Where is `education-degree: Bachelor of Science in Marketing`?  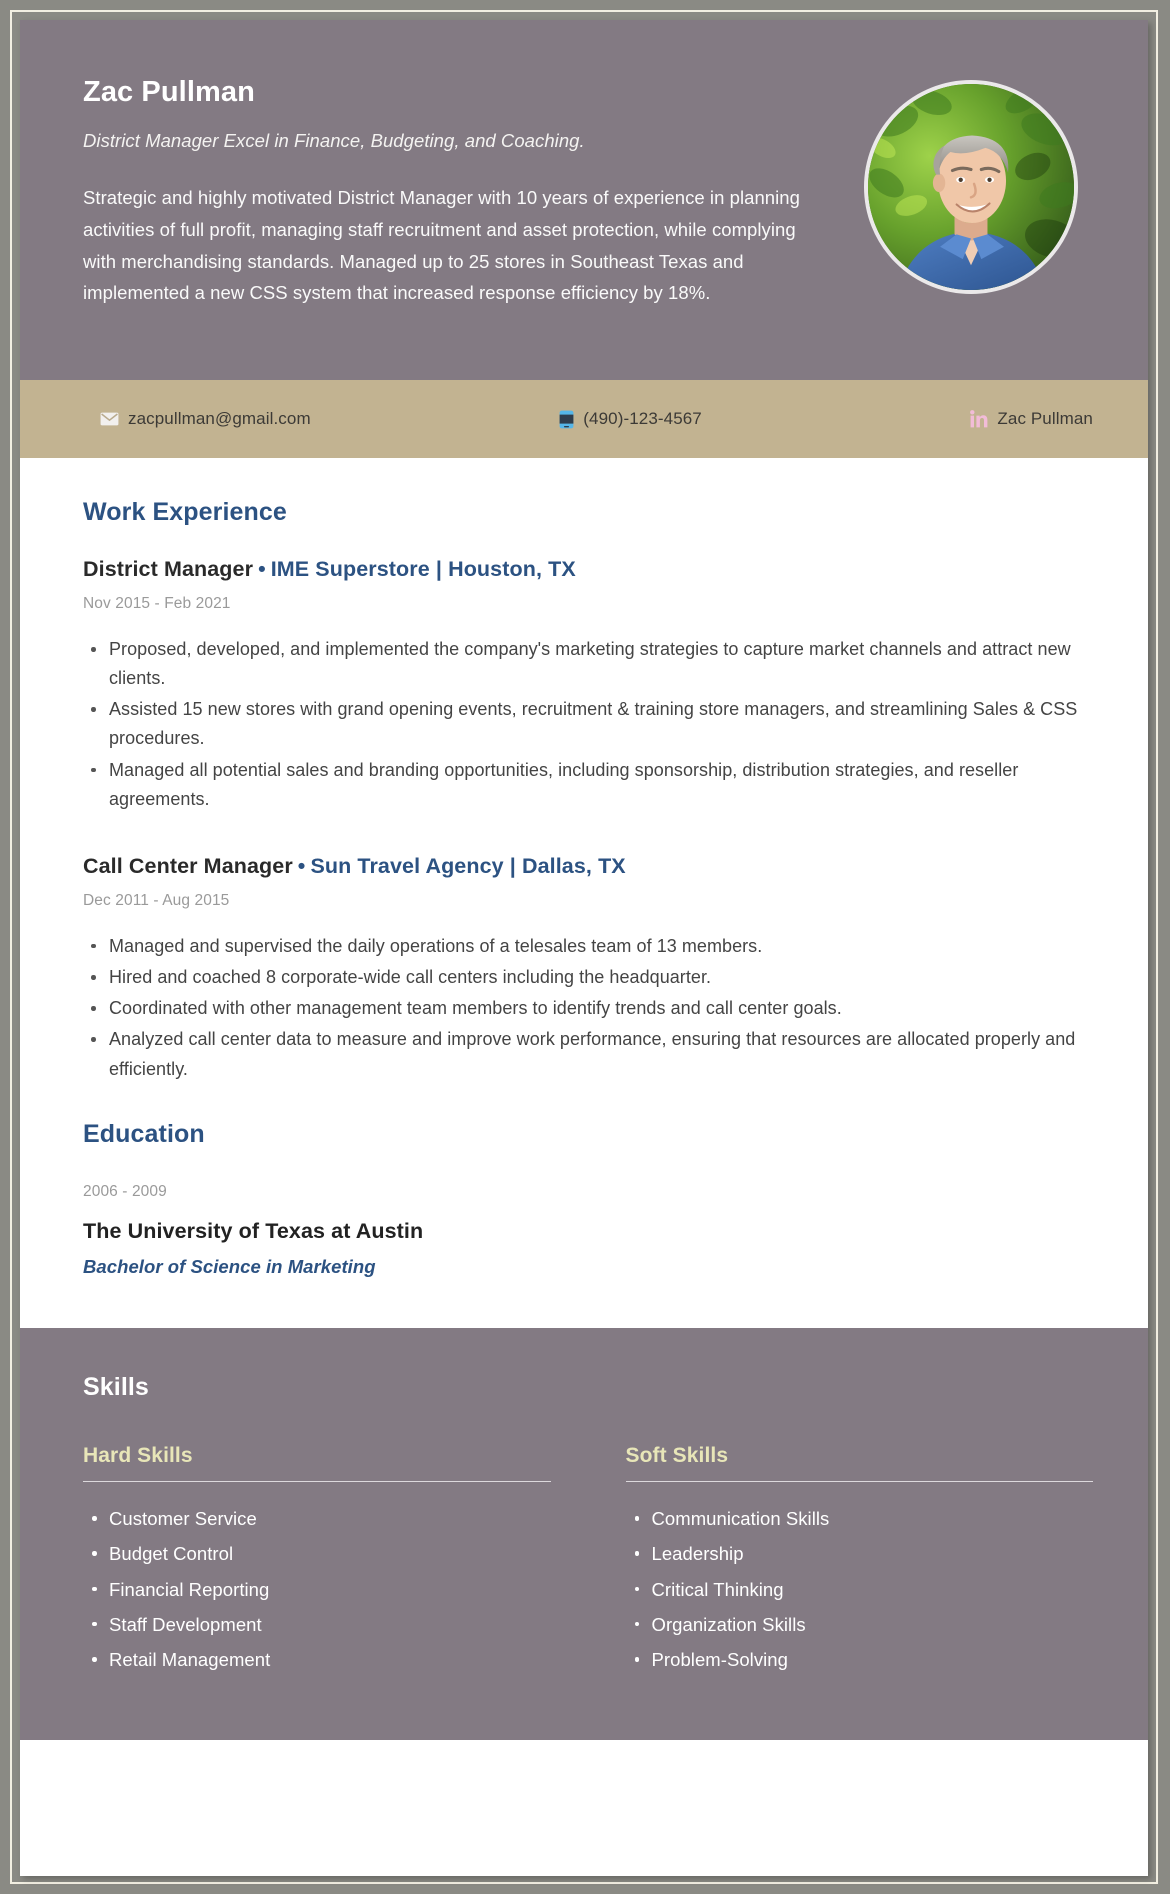
education-degree: Bachelor of Science in Marketing is located at coordinates (229, 1266).